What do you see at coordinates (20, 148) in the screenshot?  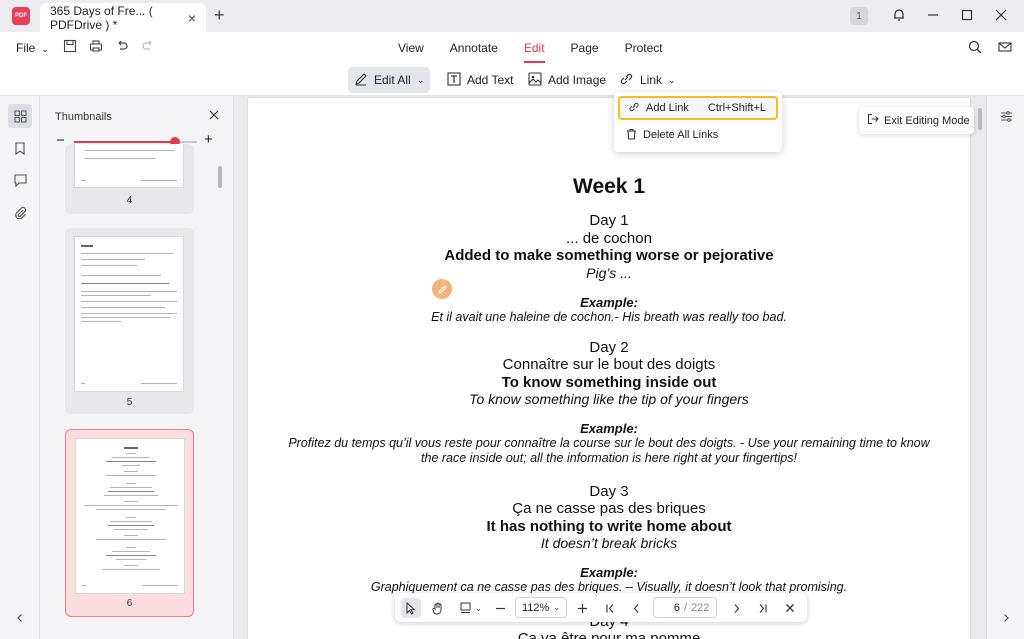 I see `bookmark-icon` at bounding box center [20, 148].